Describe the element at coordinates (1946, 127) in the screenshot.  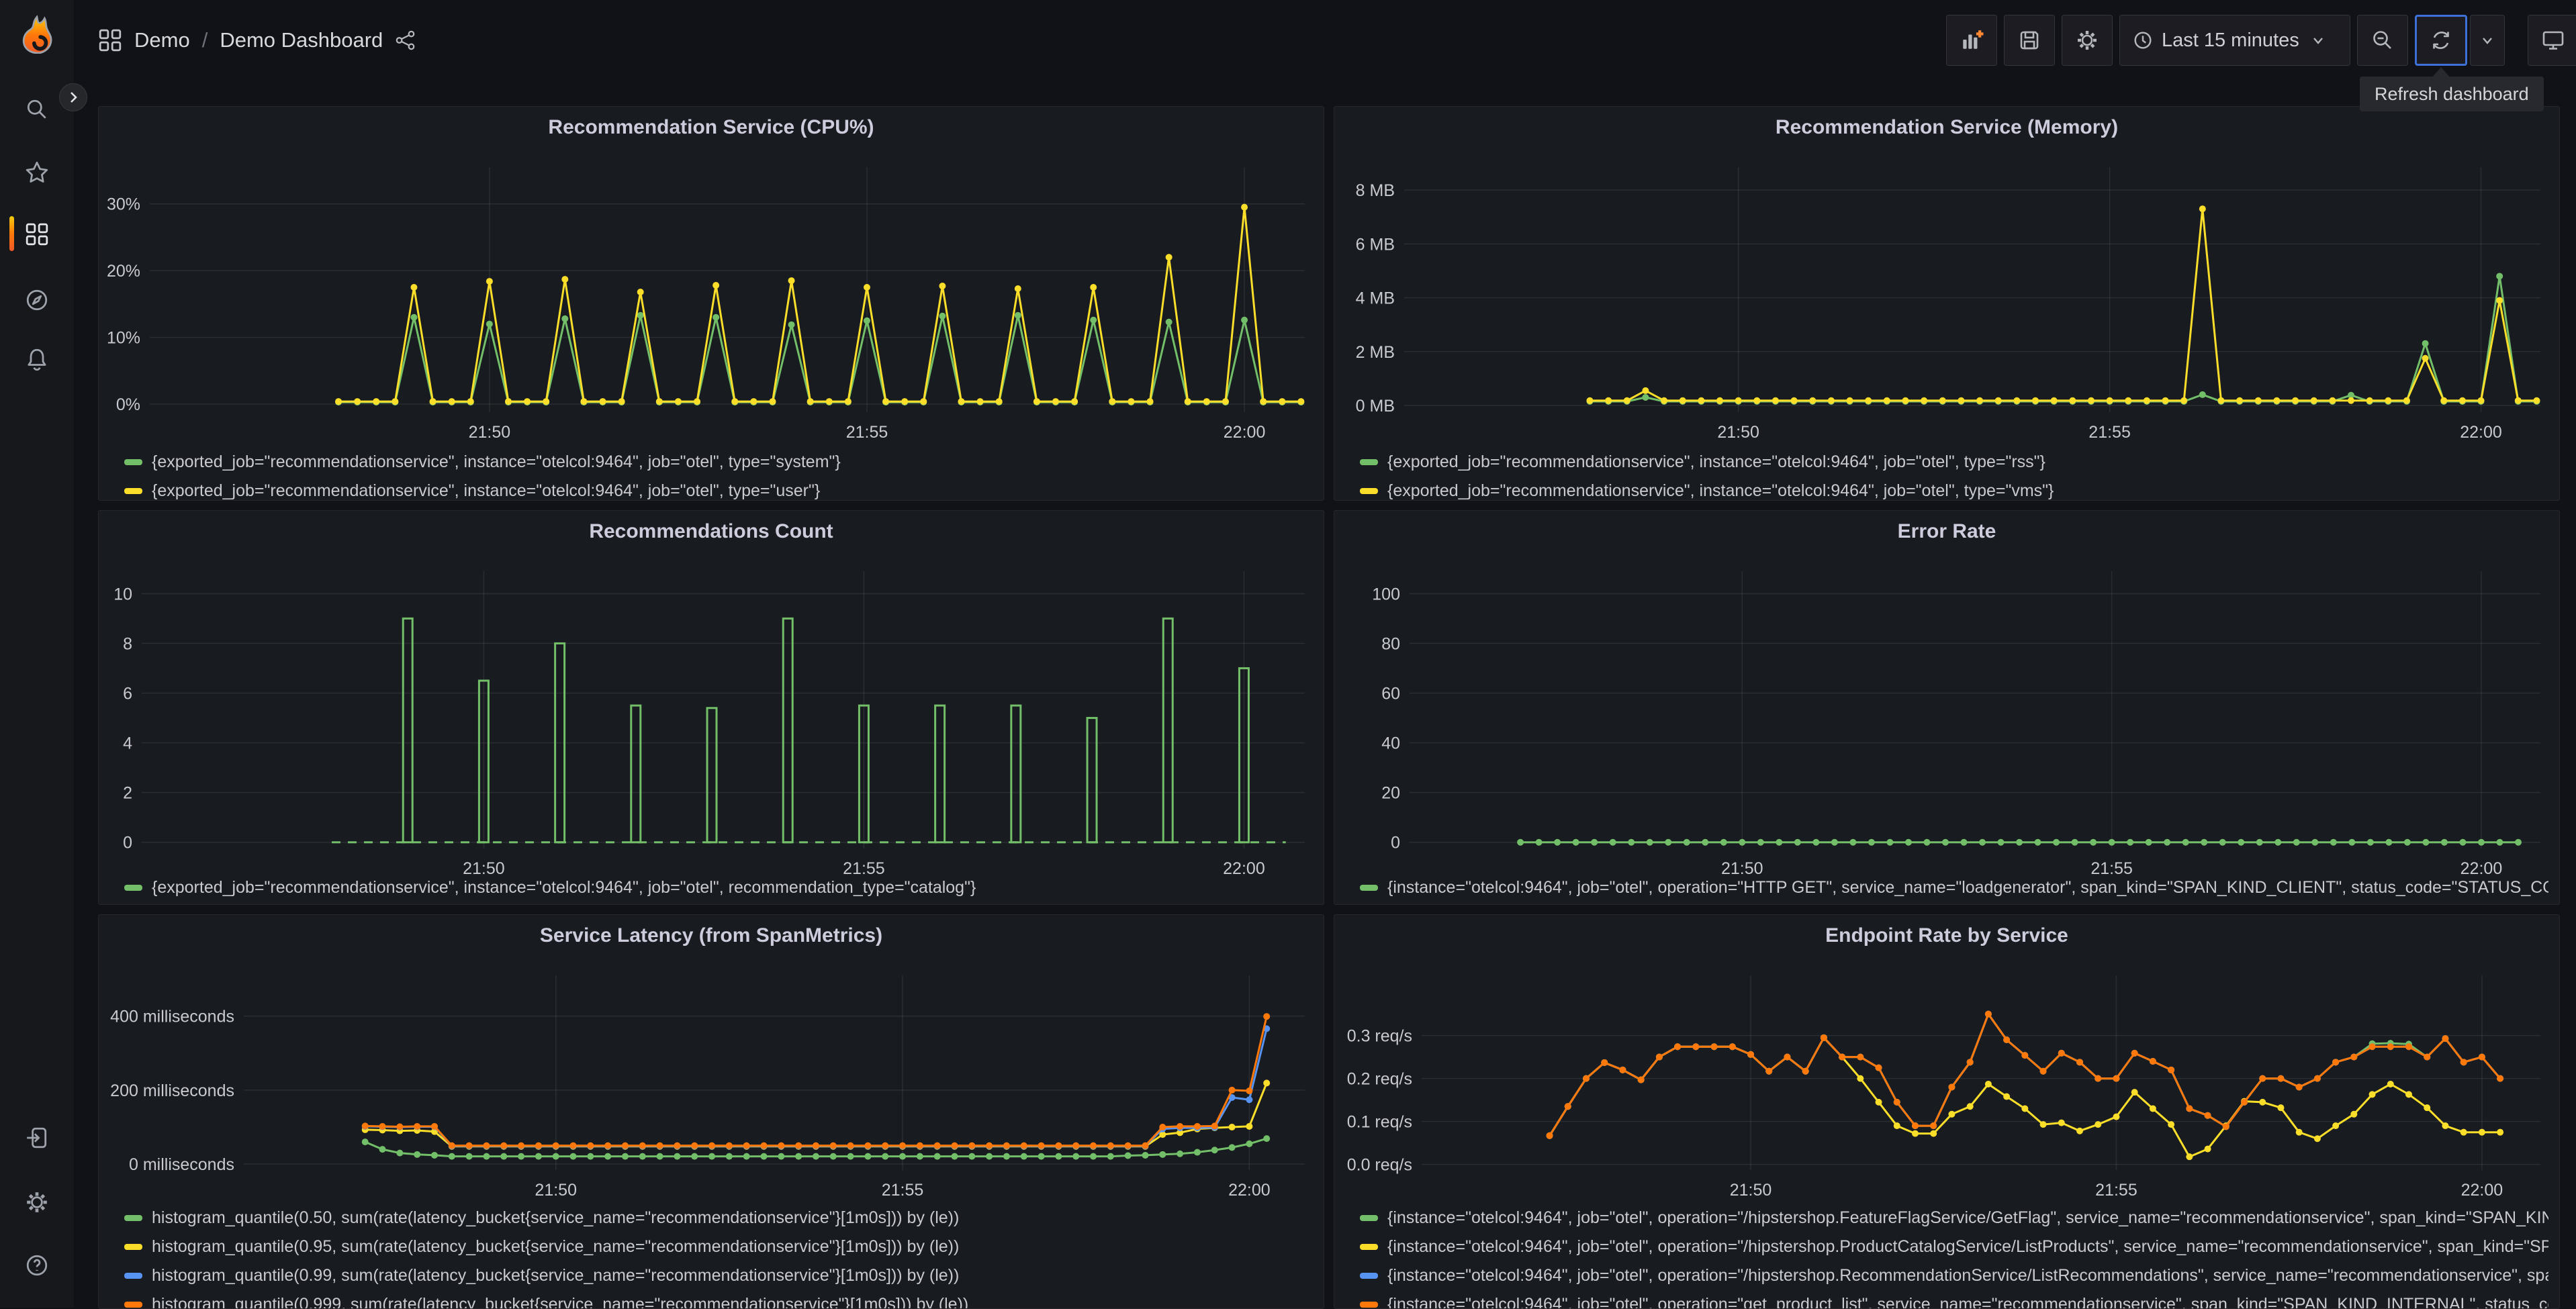
I see `panel-title: Recommendation Service (Memory)` at that location.